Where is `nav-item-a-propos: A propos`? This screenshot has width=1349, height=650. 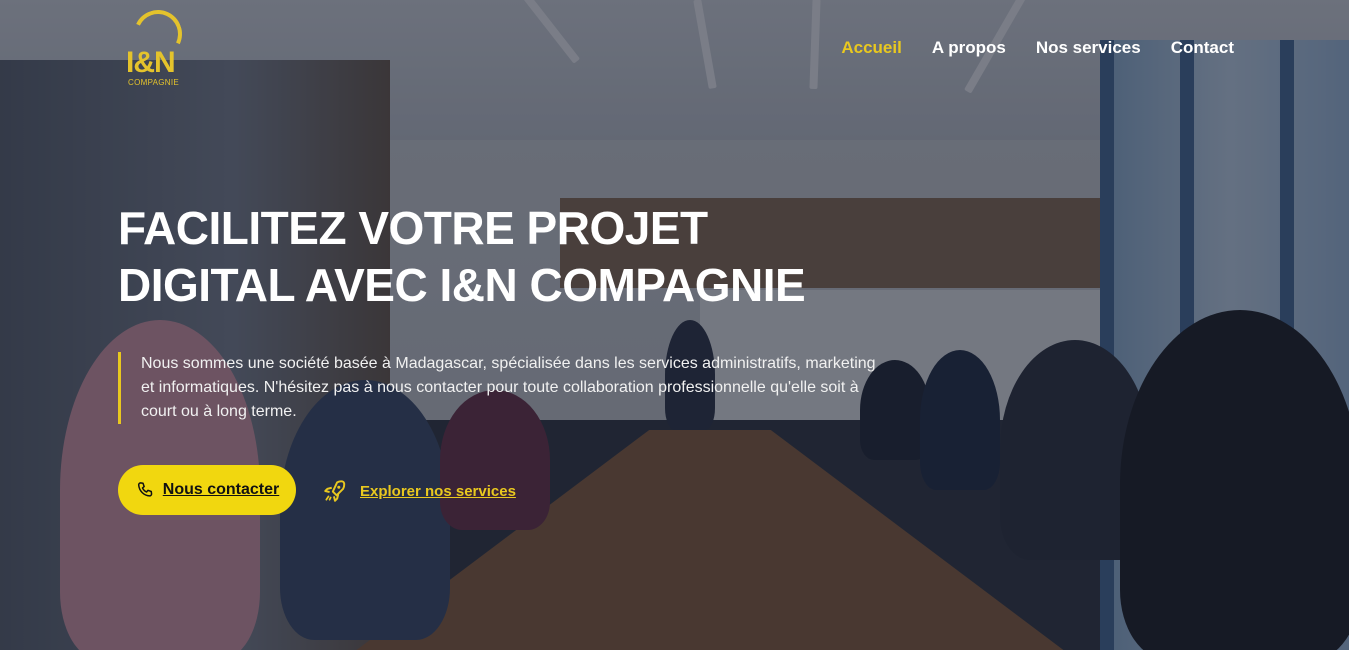 nav-item-a-propos: A propos is located at coordinates (969, 48).